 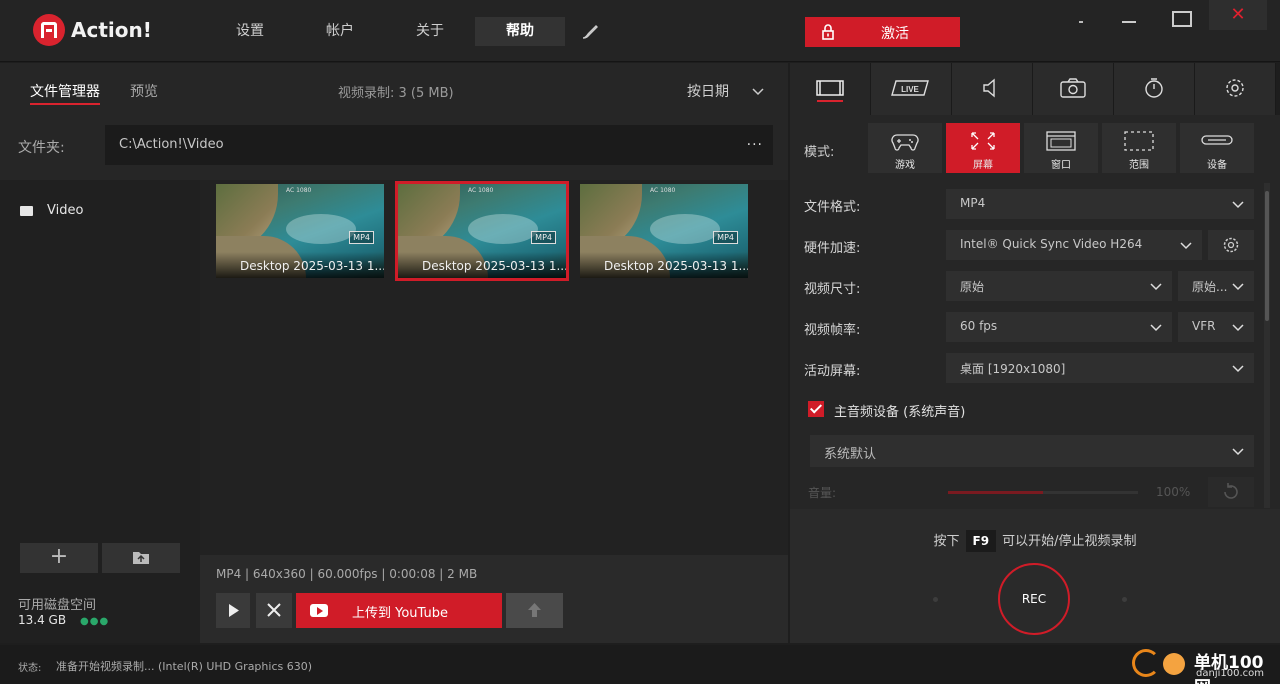 I want to click on upload-arrow-icon, so click(x=534, y=610).